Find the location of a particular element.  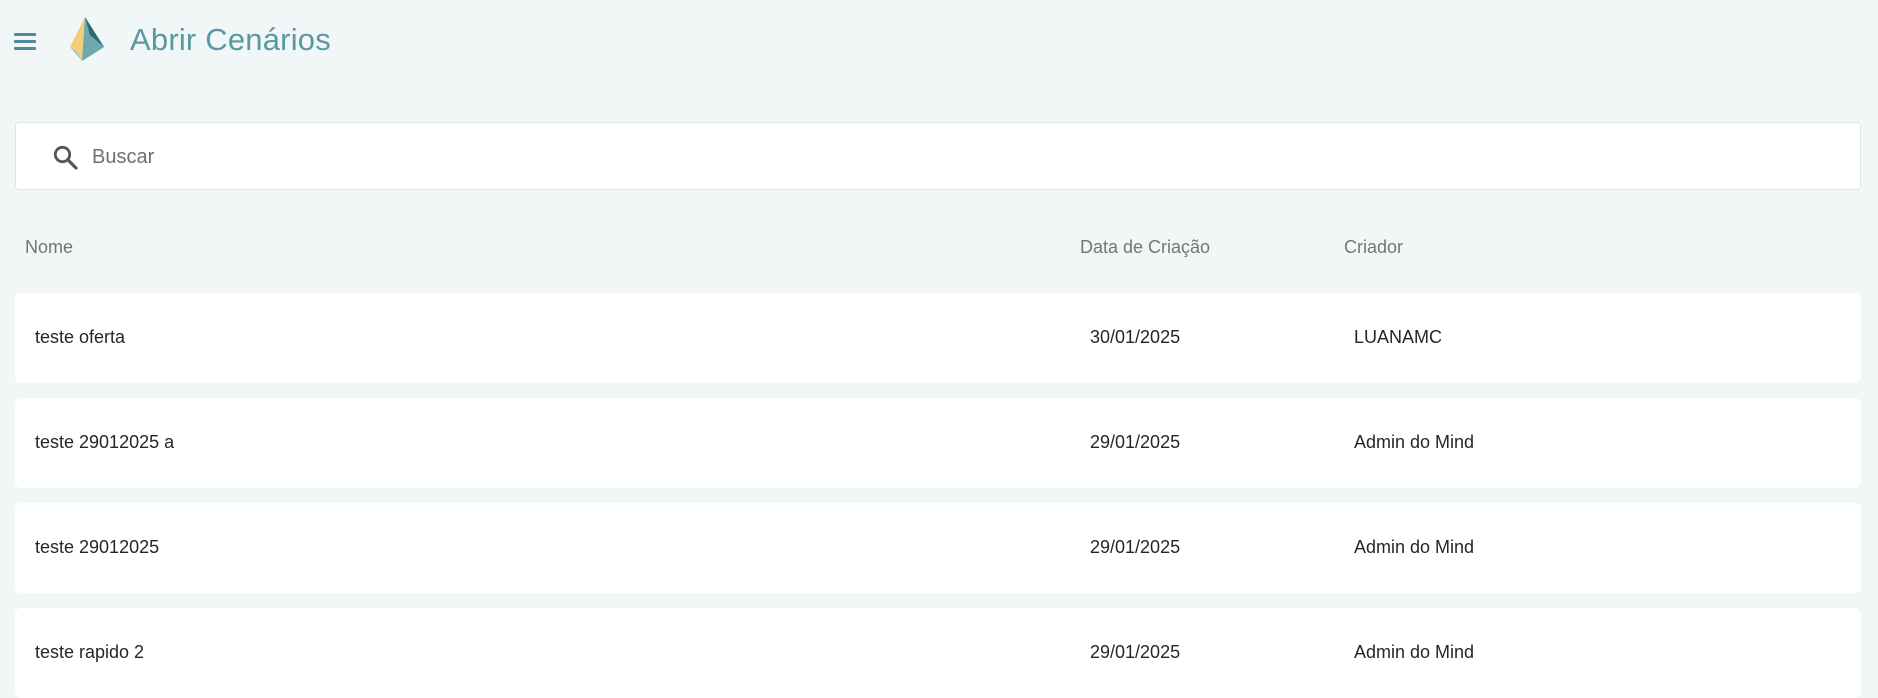

column-header-nome: Nome is located at coordinates (49, 247).